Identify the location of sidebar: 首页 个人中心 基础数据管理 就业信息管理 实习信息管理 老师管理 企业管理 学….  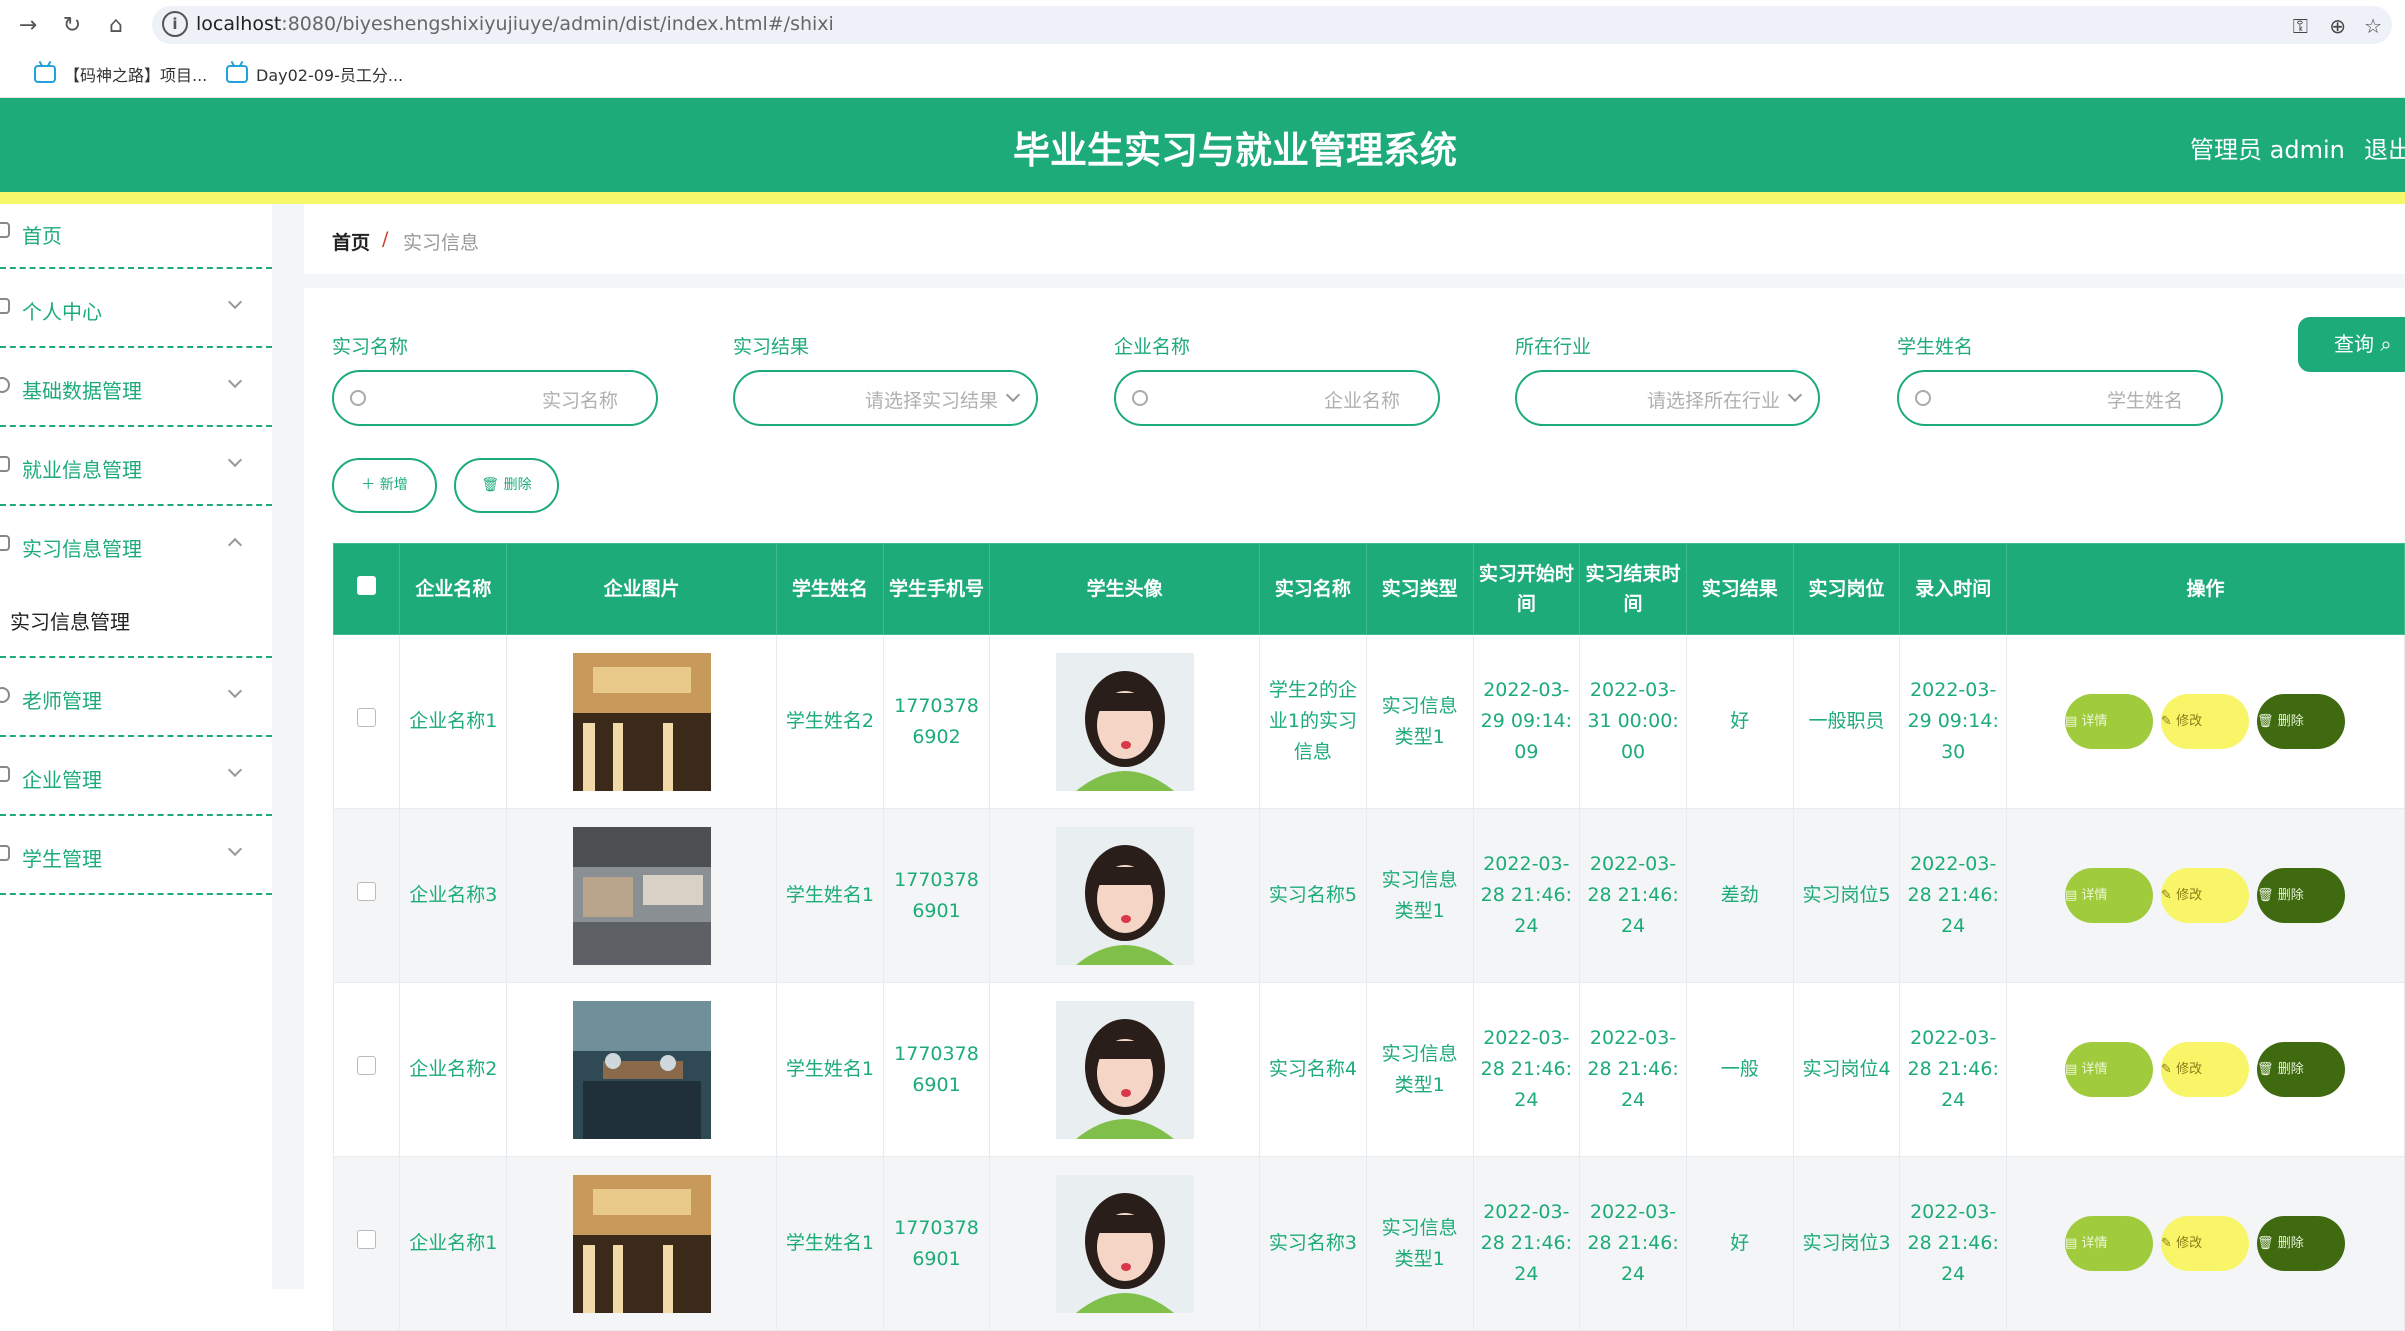
(136, 746).